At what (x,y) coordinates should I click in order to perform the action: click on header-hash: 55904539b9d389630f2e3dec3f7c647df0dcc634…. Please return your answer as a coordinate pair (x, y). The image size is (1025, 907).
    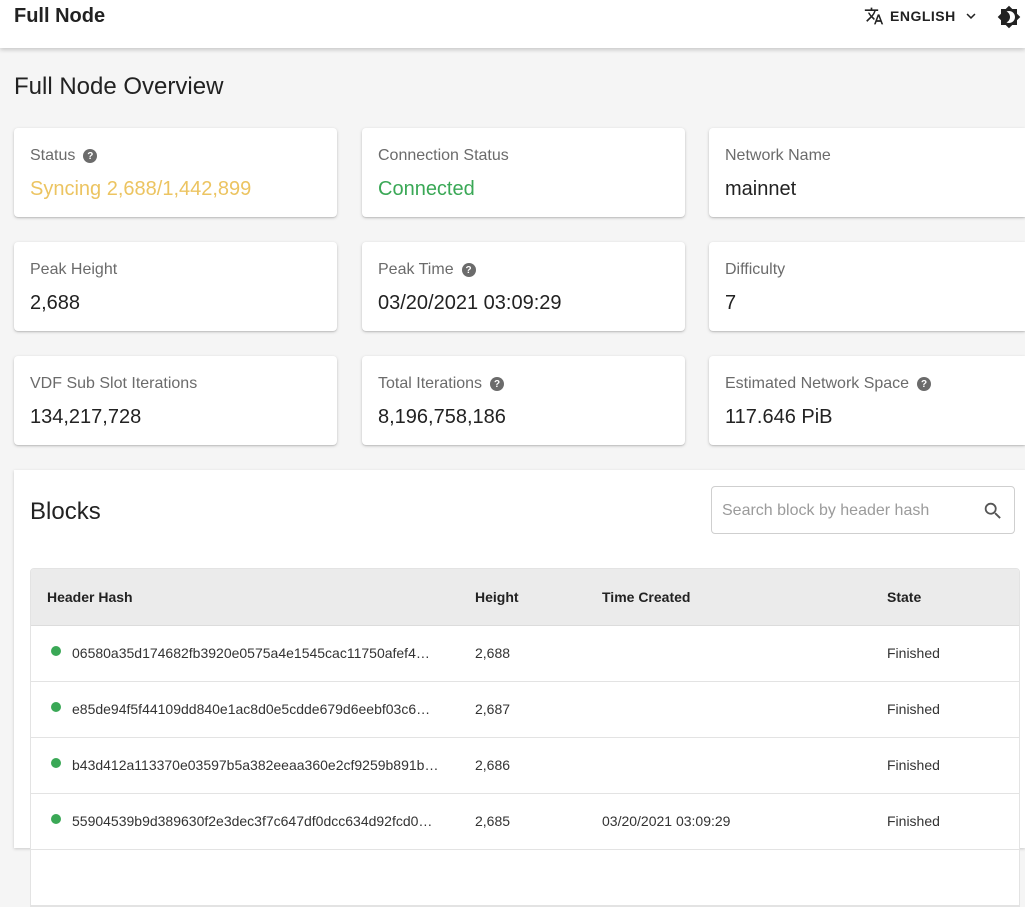
    Looking at the image, I should click on (262, 821).